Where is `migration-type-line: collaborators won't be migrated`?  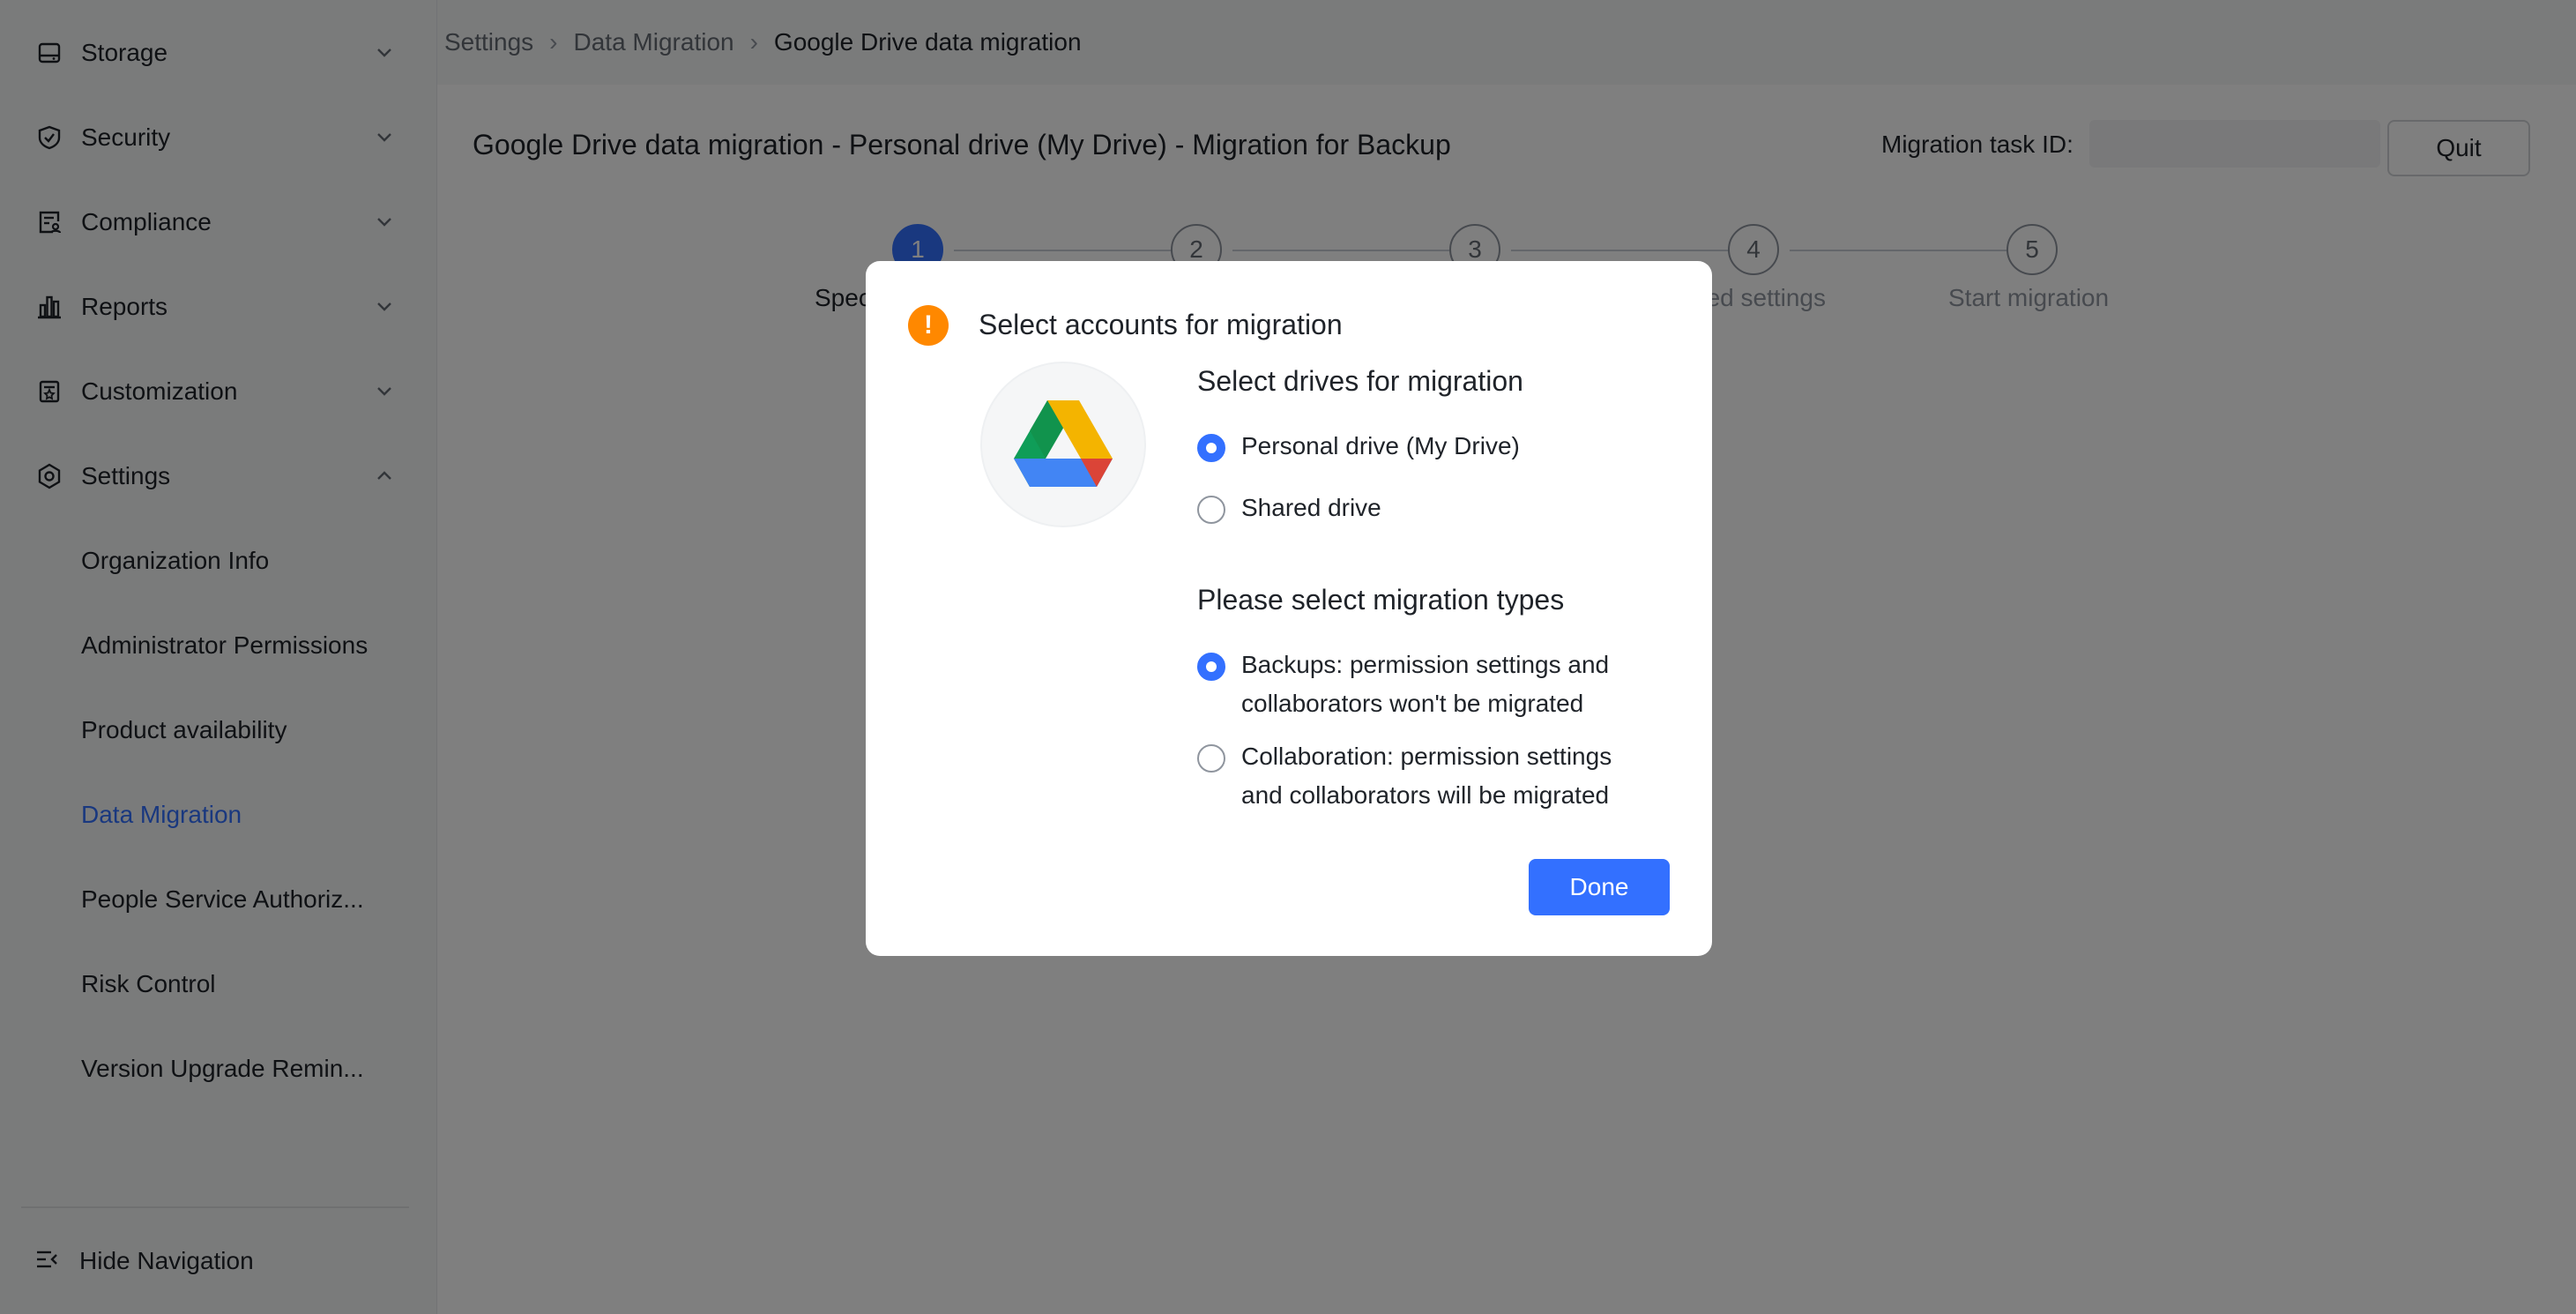
migration-type-line: collaborators won't be migrated is located at coordinates (1412, 703).